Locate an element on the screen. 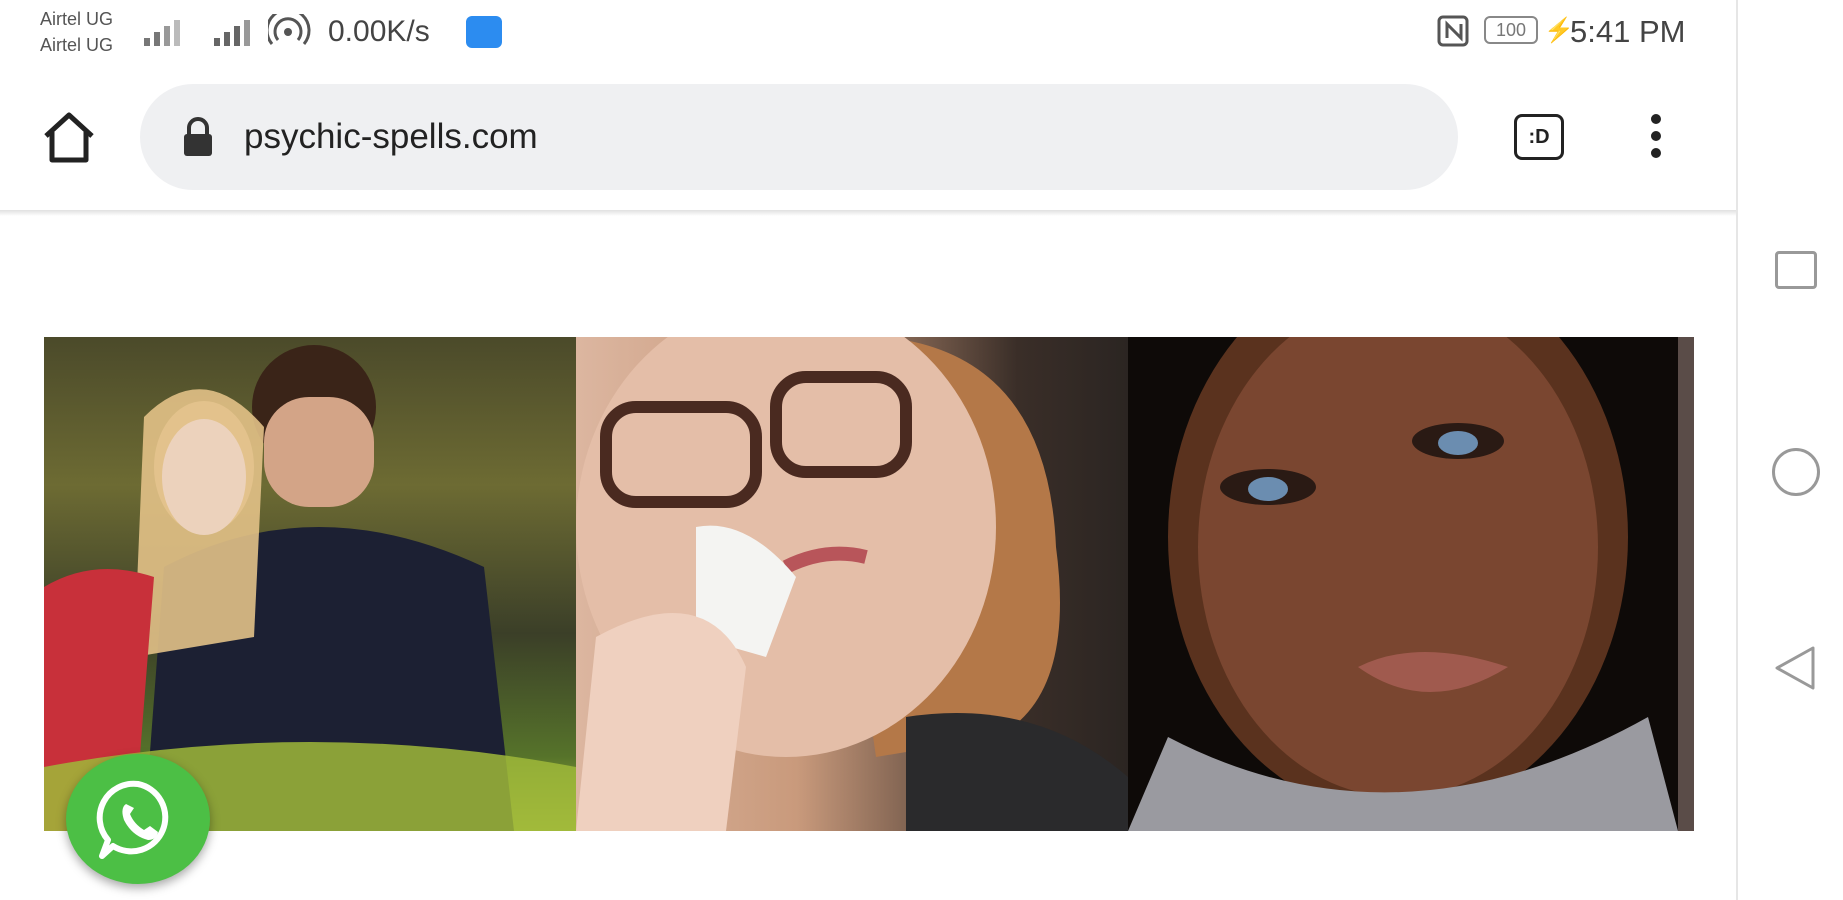  message-app-icon is located at coordinates (484, 32).